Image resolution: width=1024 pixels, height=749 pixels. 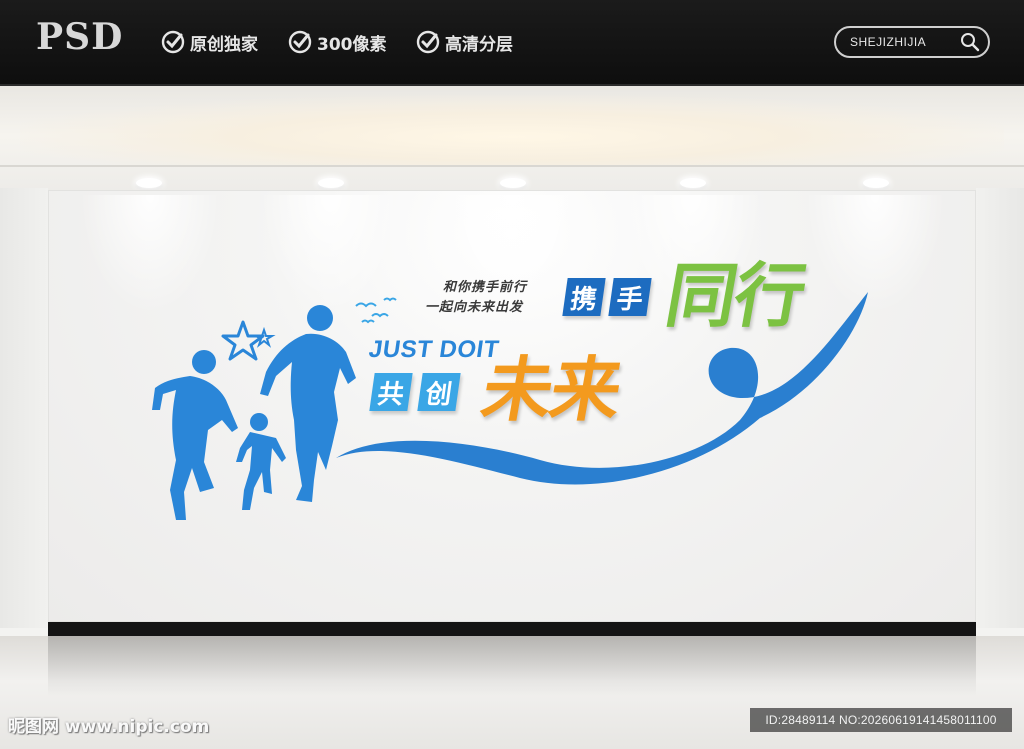 What do you see at coordinates (439, 392) in the screenshot?
I see `boxed-char: 创` at bounding box center [439, 392].